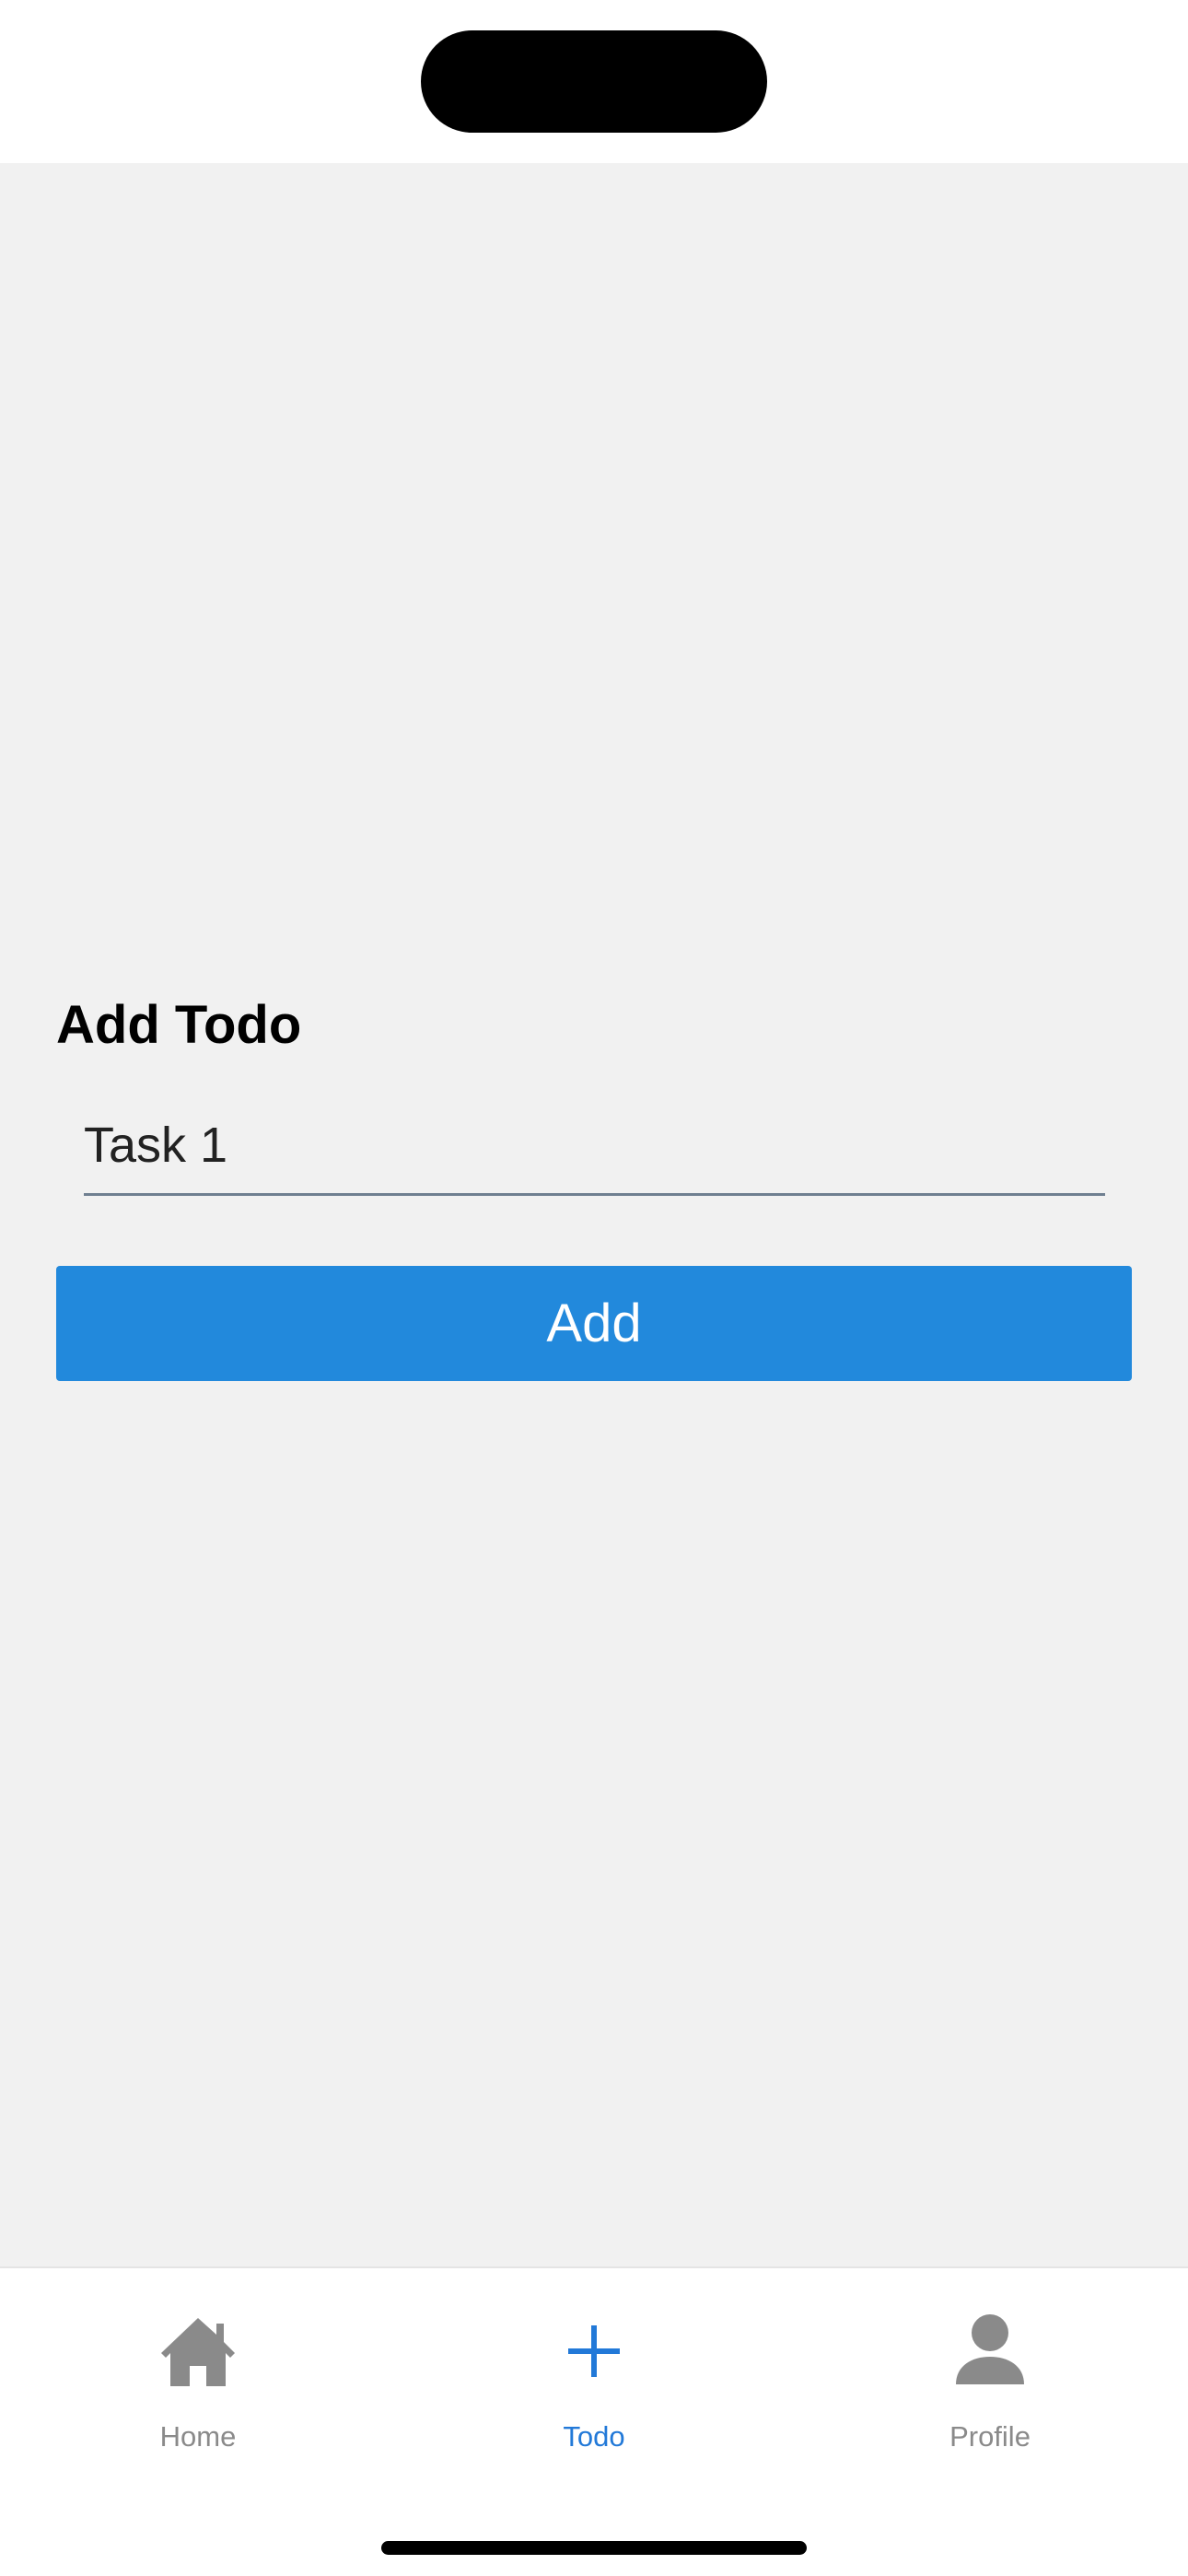  Describe the element at coordinates (594, 1146) in the screenshot. I see `todo-input` at that location.